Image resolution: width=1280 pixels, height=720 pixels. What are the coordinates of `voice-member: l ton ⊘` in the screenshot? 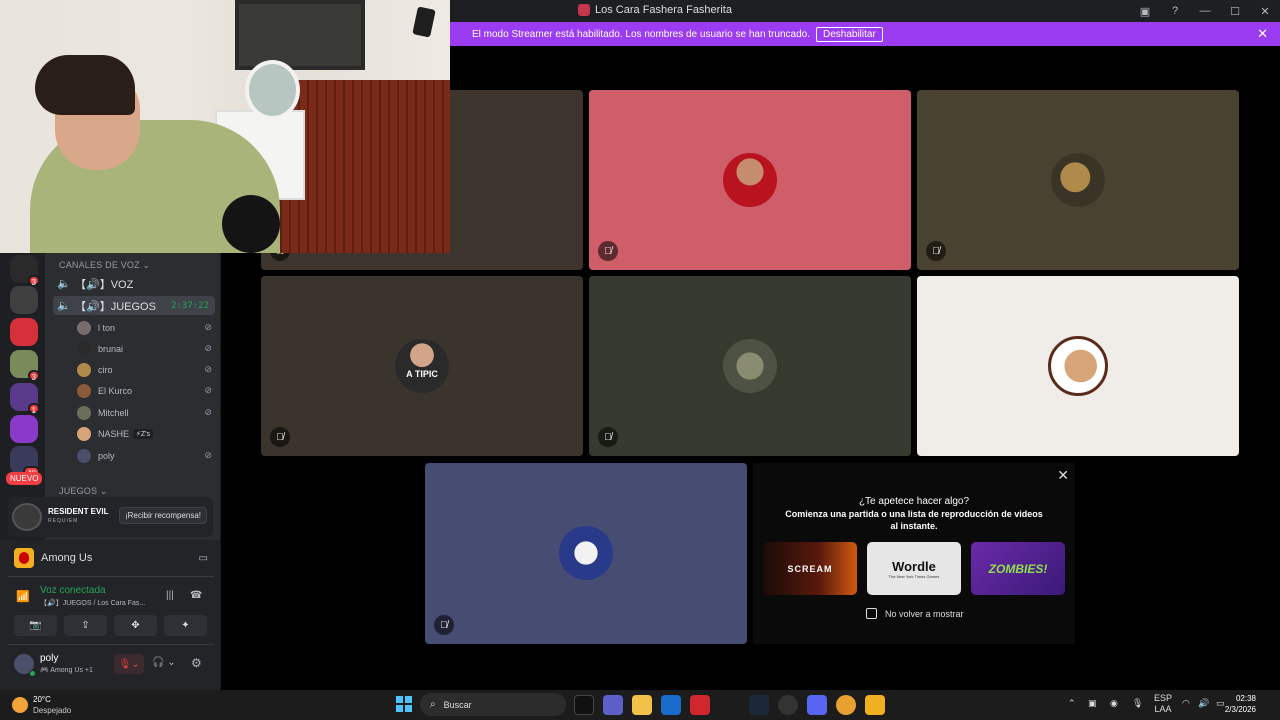 It's located at (144, 327).